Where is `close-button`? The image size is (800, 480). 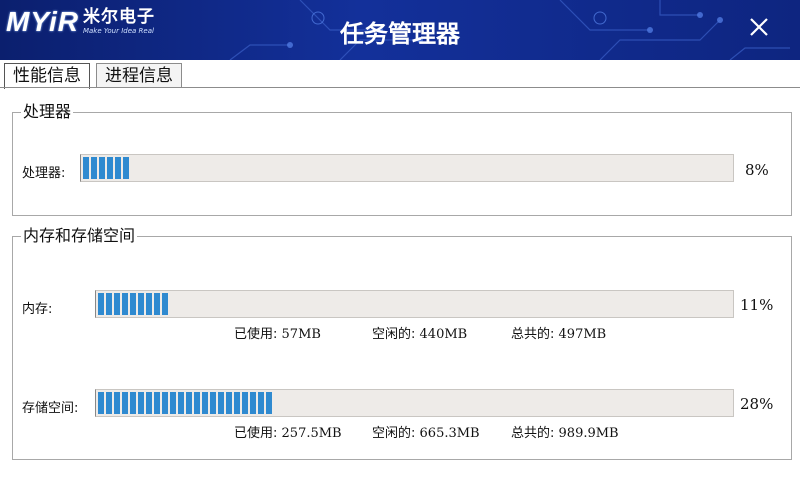 close-button is located at coordinates (759, 27).